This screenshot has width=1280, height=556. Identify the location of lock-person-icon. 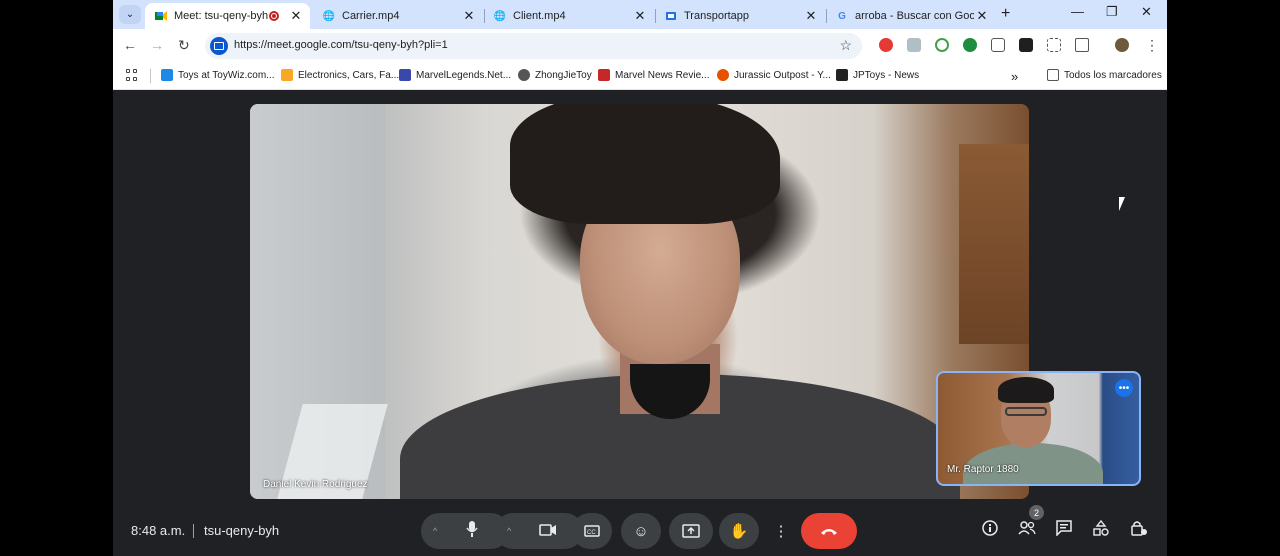
(1139, 528).